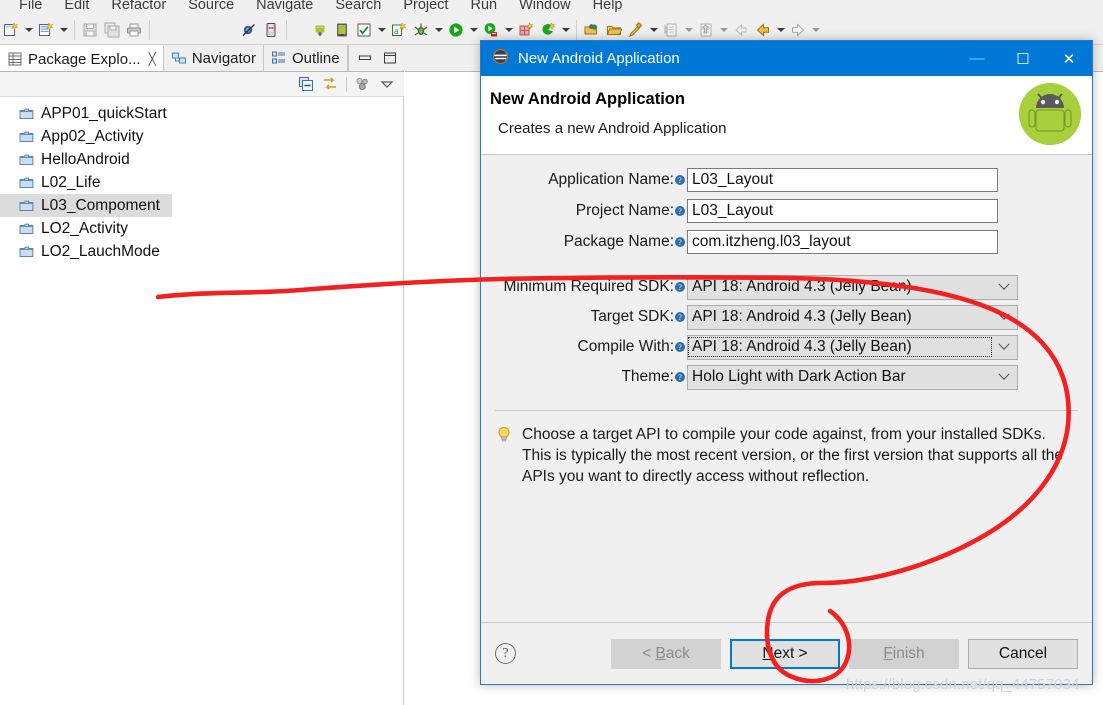 Image resolution: width=1103 pixels, height=705 pixels. I want to click on ddms-icon, so click(271, 30).